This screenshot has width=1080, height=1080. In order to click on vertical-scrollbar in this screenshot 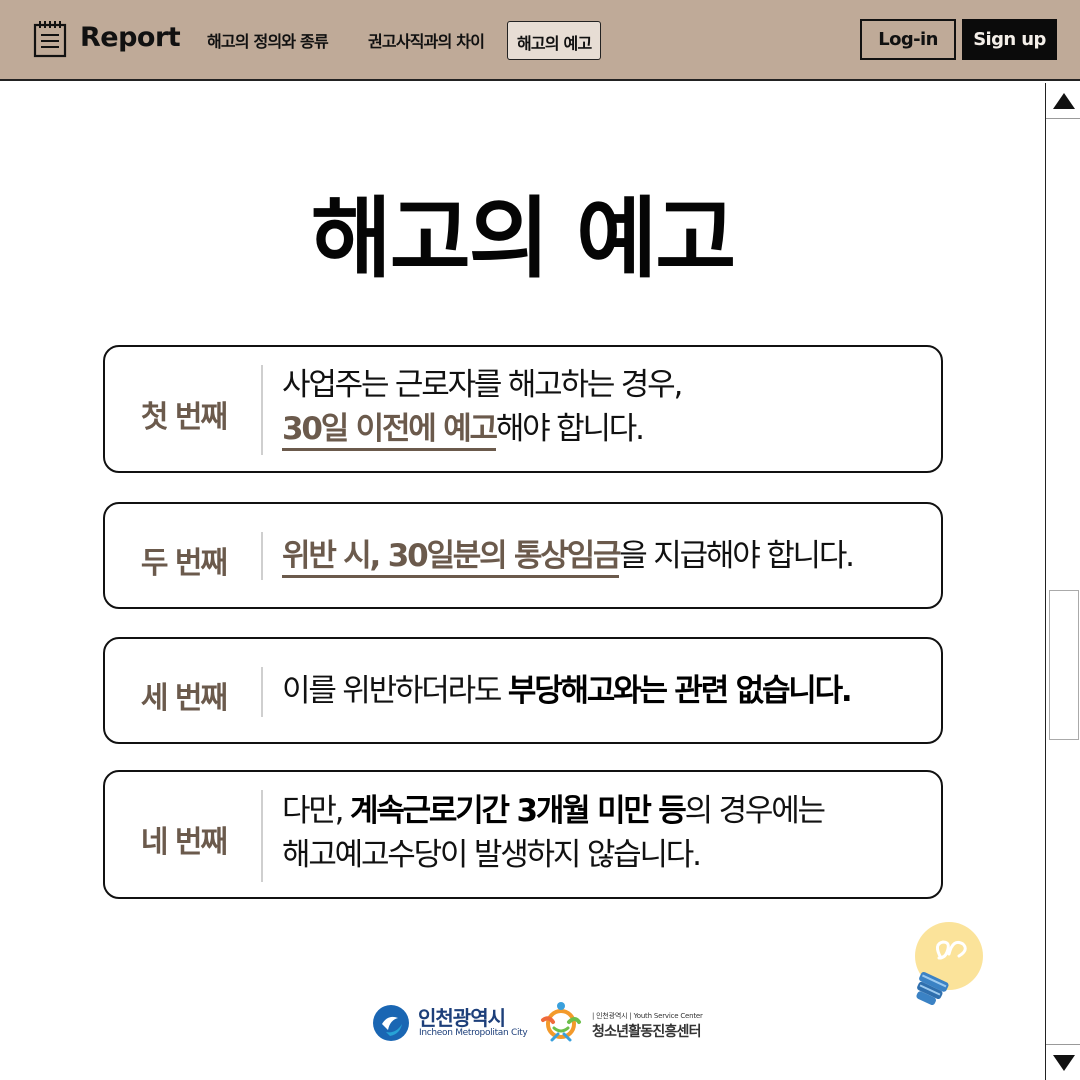, I will do `click(1062, 581)`.